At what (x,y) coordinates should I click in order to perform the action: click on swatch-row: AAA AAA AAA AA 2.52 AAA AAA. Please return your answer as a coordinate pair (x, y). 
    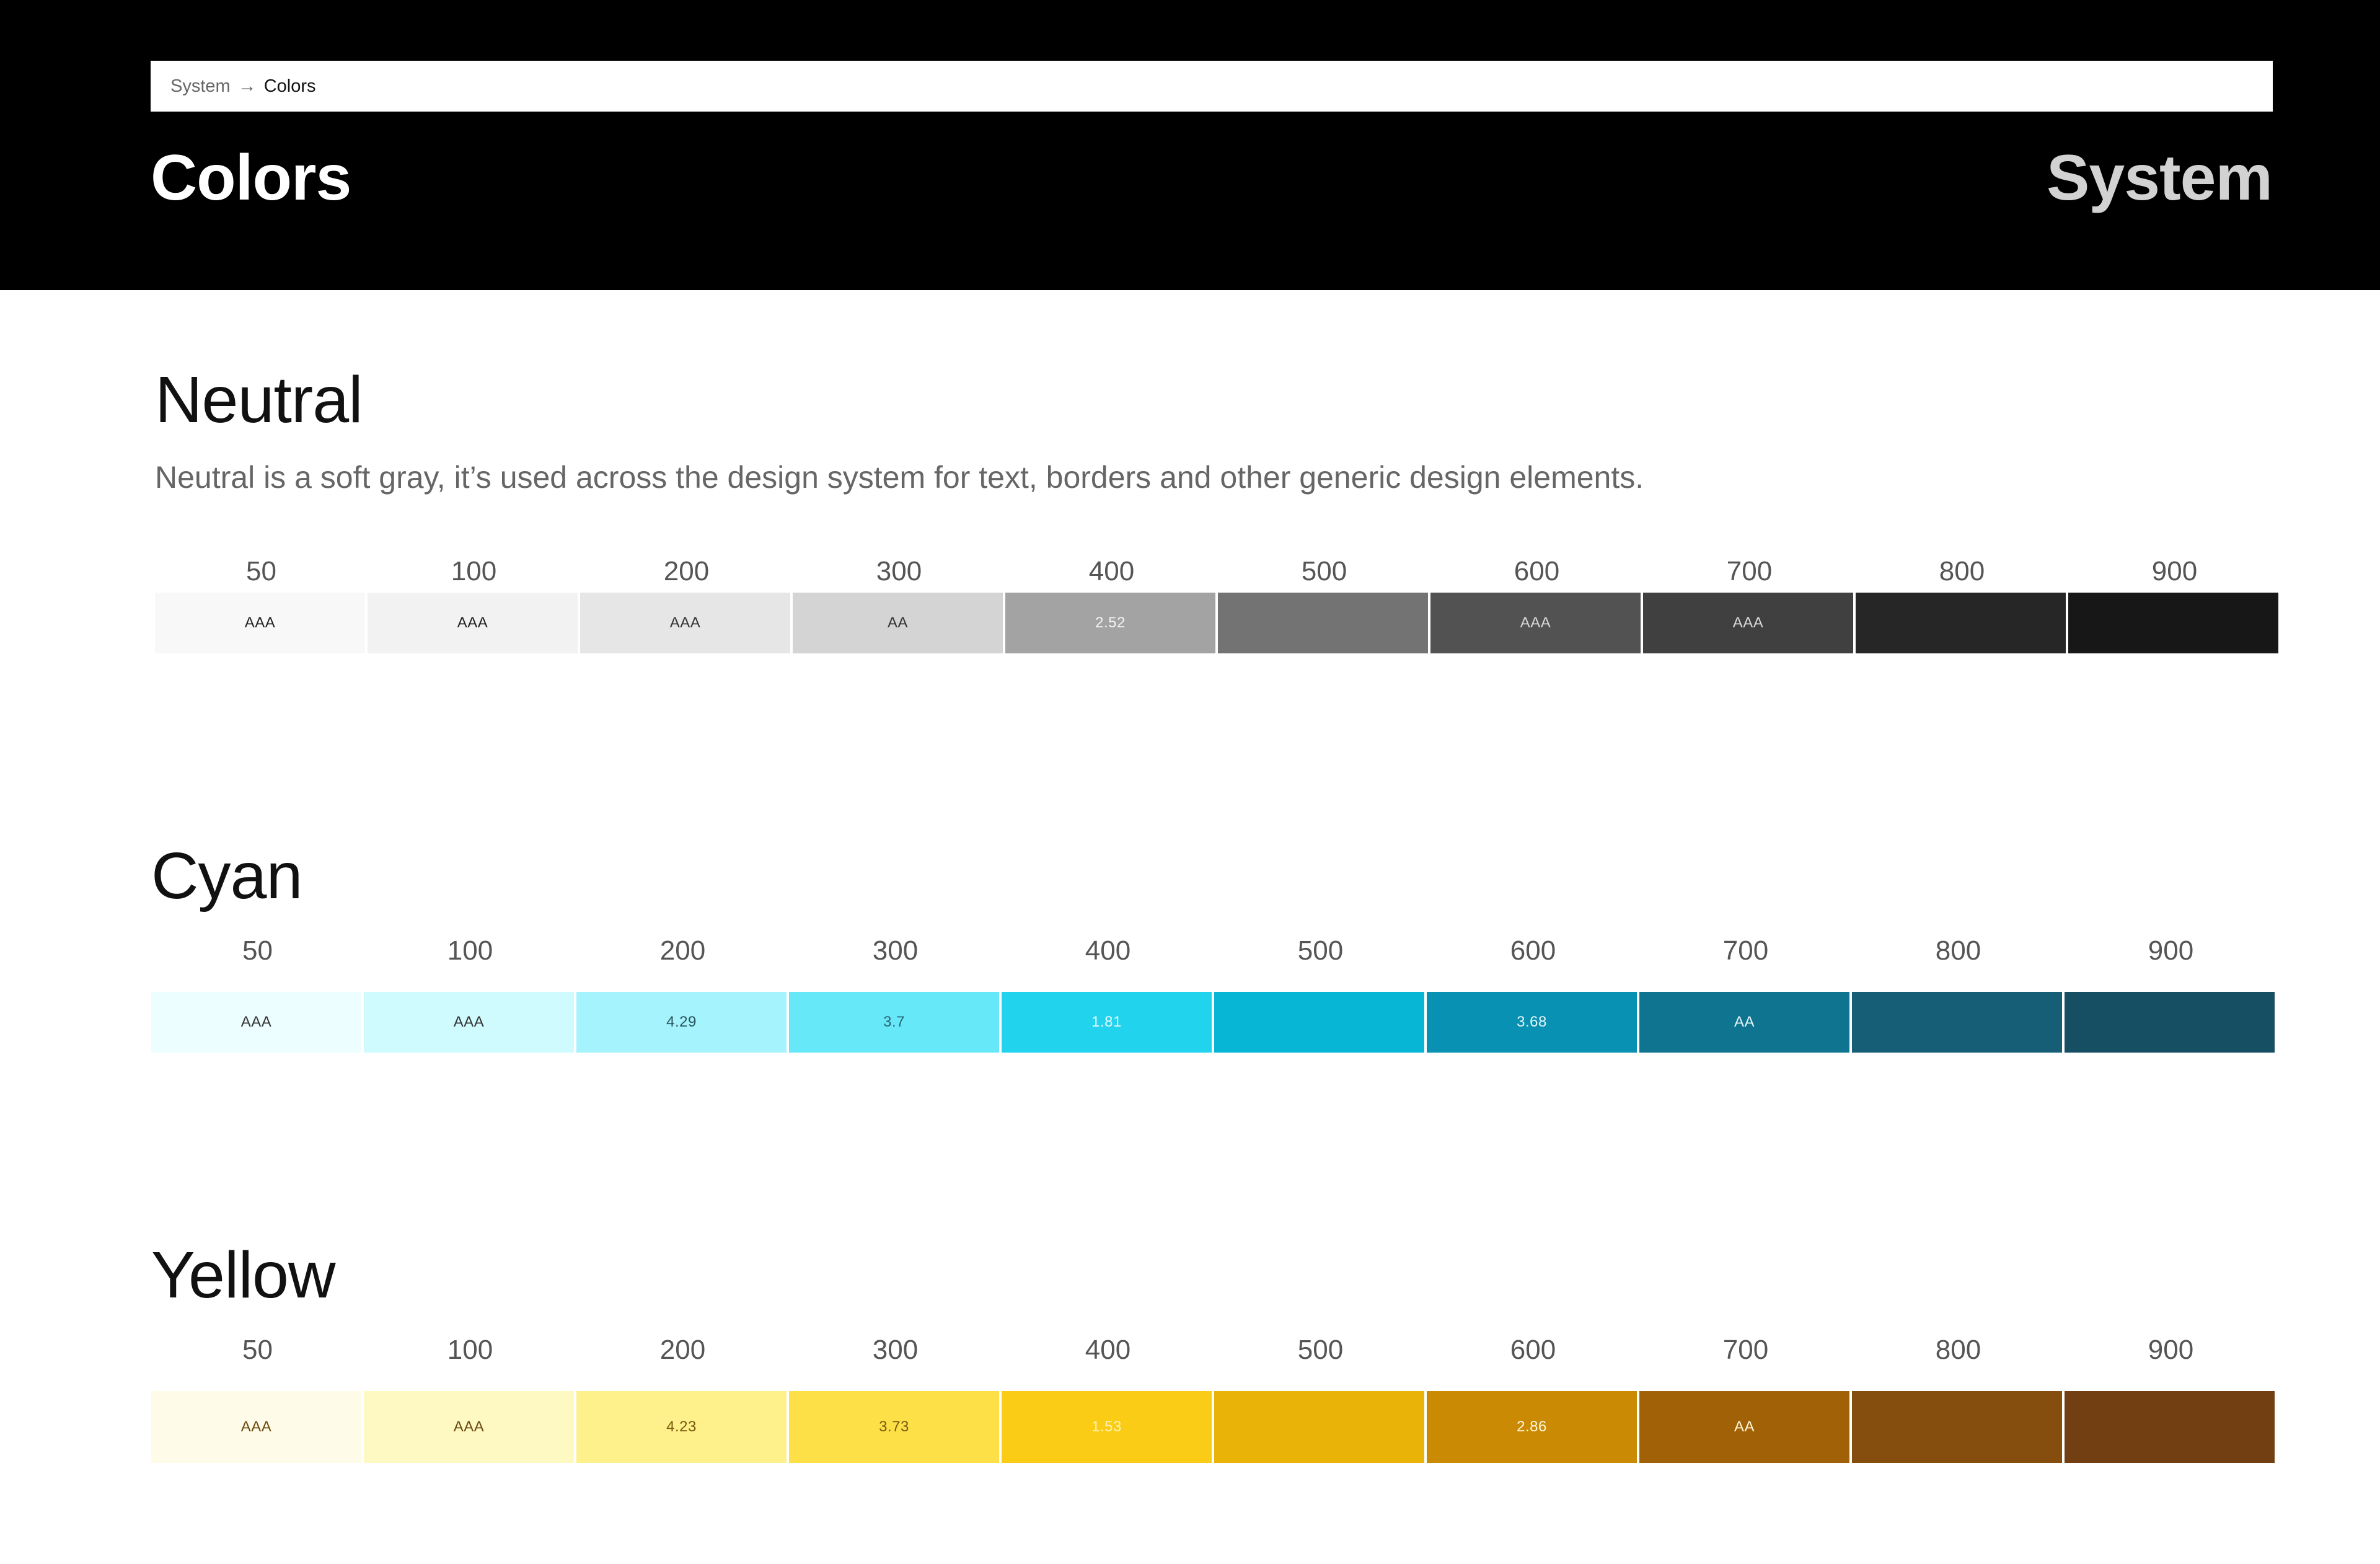
    Looking at the image, I should click on (1218, 623).